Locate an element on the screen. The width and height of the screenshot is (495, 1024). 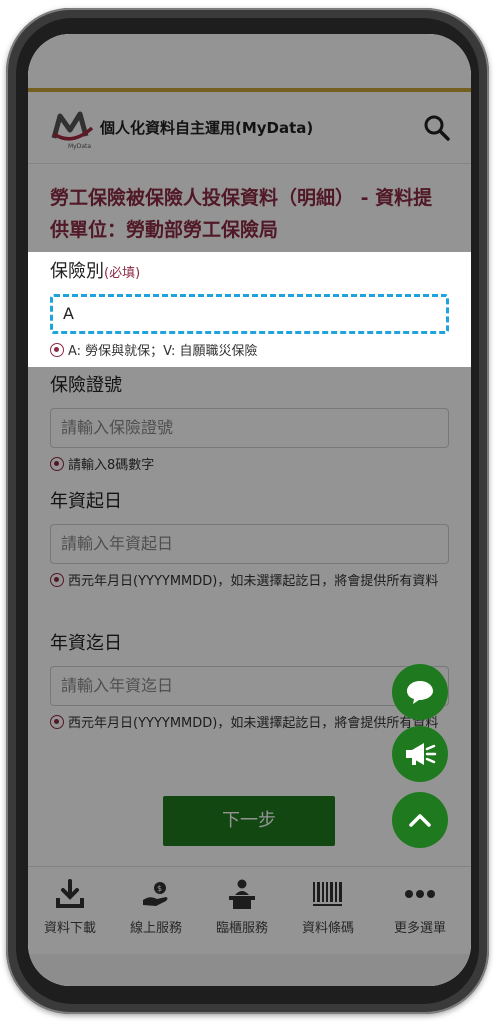
announcement-button is located at coordinates (420, 754).